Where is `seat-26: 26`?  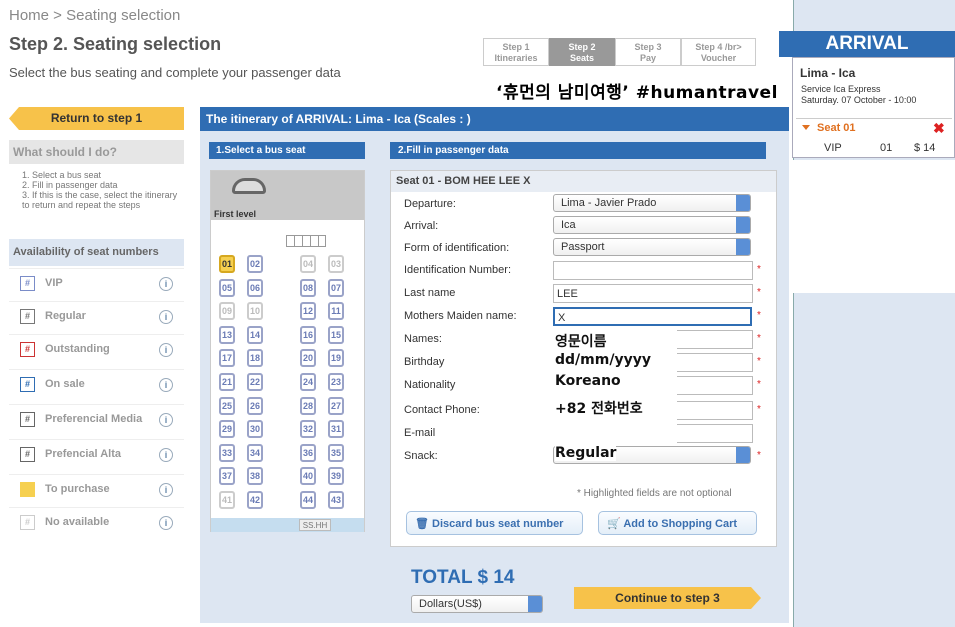 seat-26: 26 is located at coordinates (255, 405).